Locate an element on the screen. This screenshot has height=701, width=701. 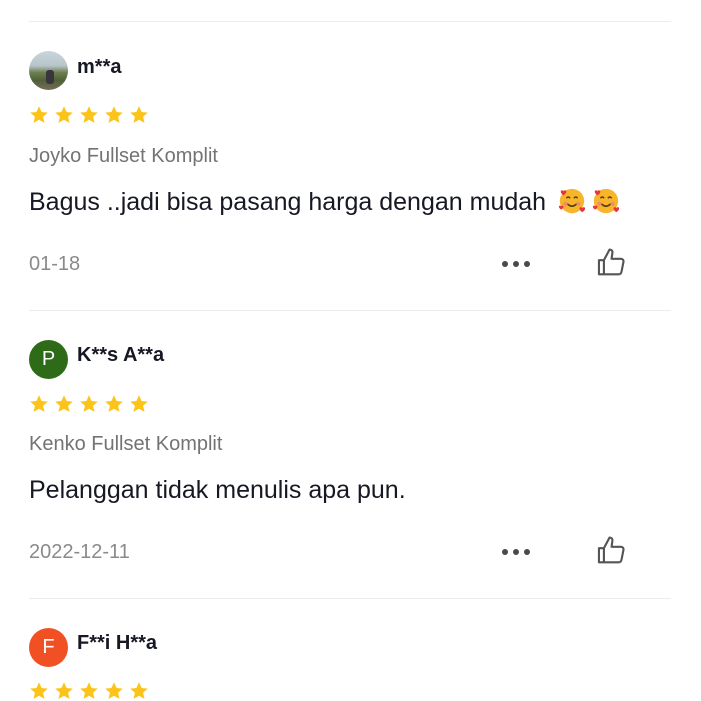
avatar-photo-figure is located at coordinates (50, 77).